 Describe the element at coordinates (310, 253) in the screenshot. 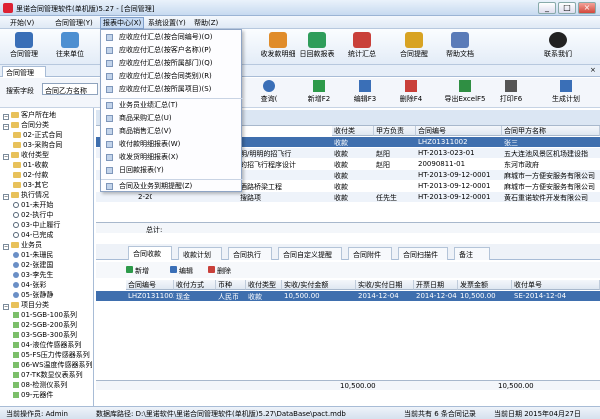

I see `detail-tab: 合同自定义提醒` at that location.